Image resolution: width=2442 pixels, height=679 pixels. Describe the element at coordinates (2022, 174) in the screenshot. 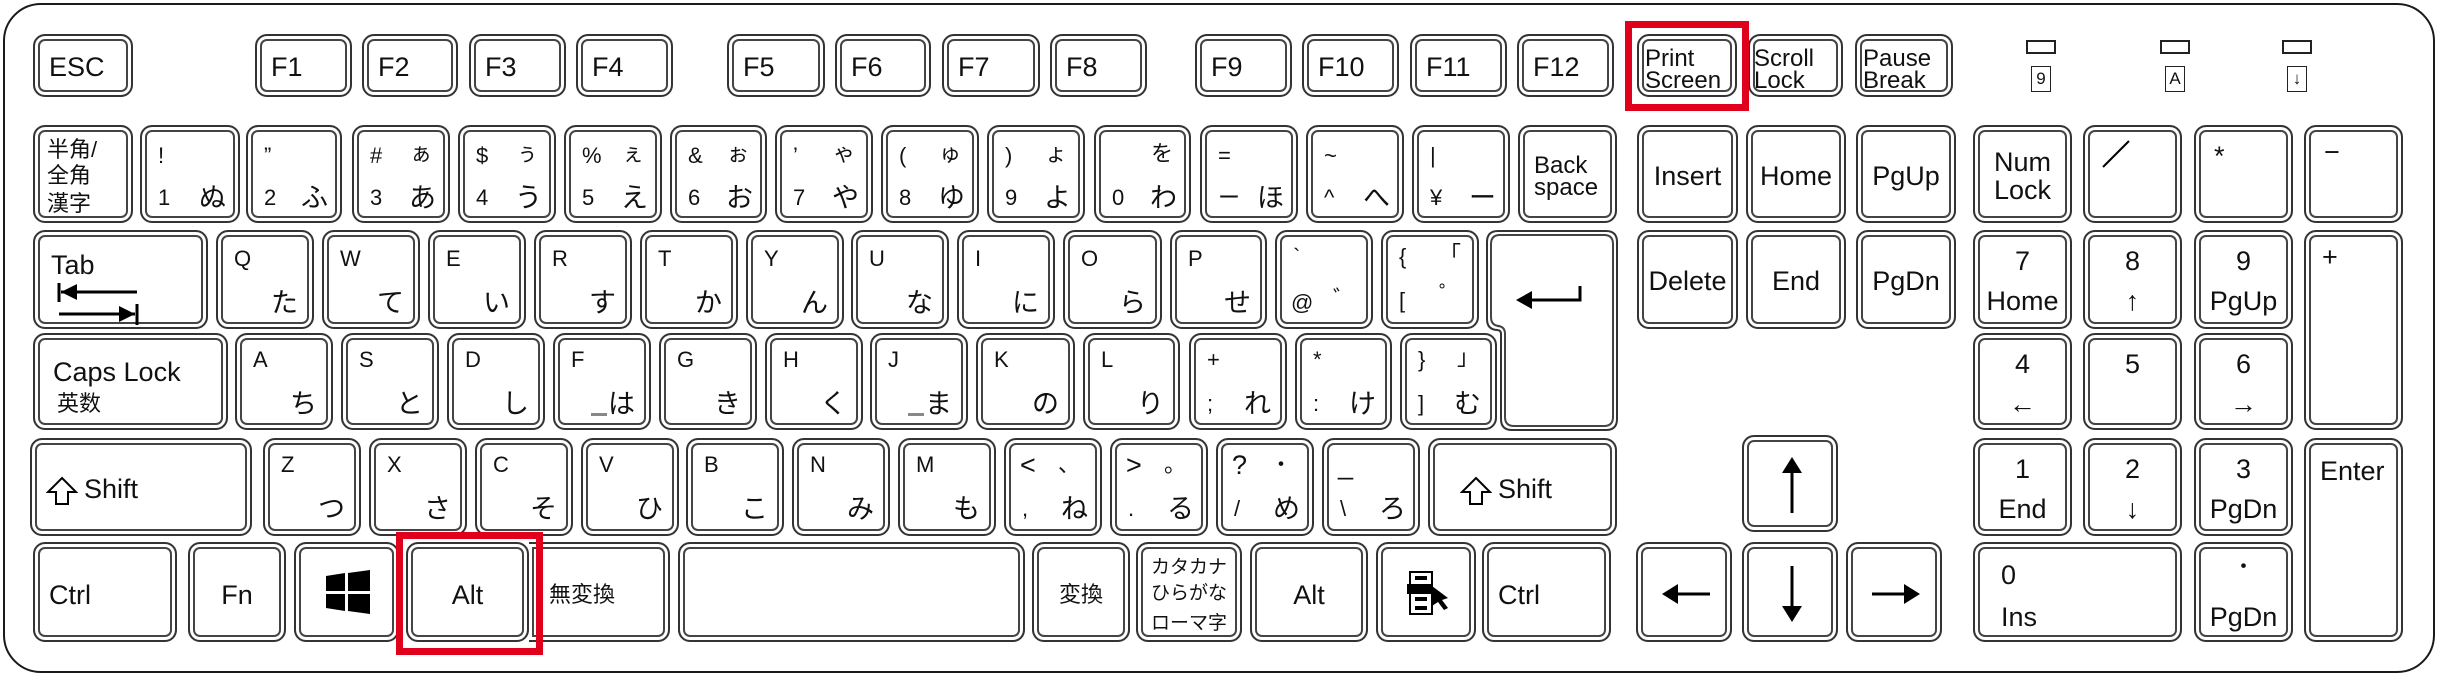

I see `num-lock-key: Num Lock` at that location.